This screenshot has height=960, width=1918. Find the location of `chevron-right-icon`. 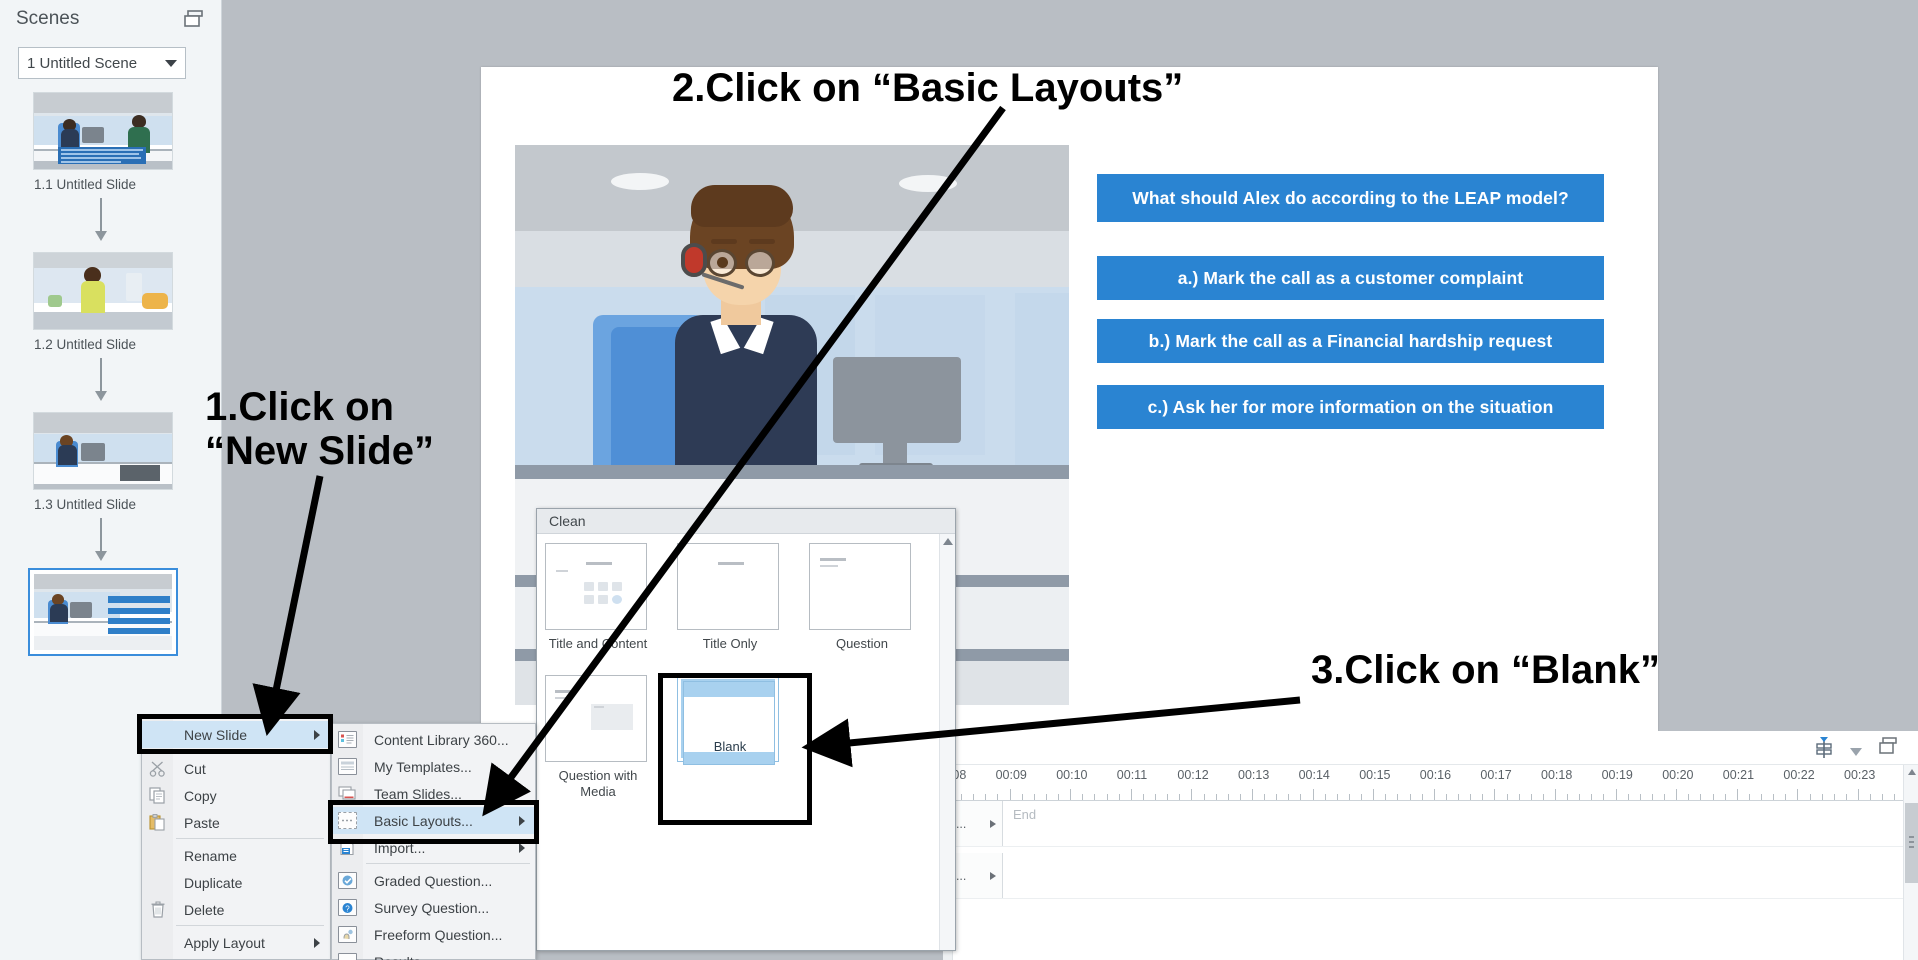

chevron-right-icon is located at coordinates (317, 942).